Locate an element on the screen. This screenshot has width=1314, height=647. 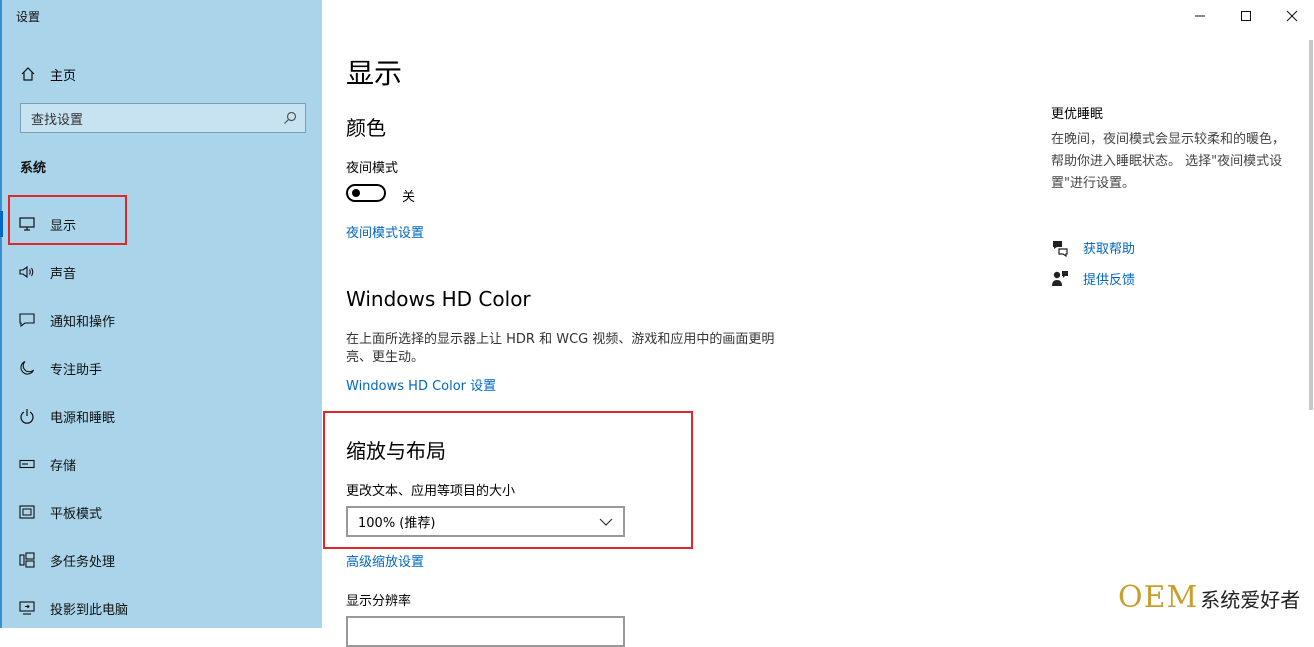
project-icon is located at coordinates (27, 608).